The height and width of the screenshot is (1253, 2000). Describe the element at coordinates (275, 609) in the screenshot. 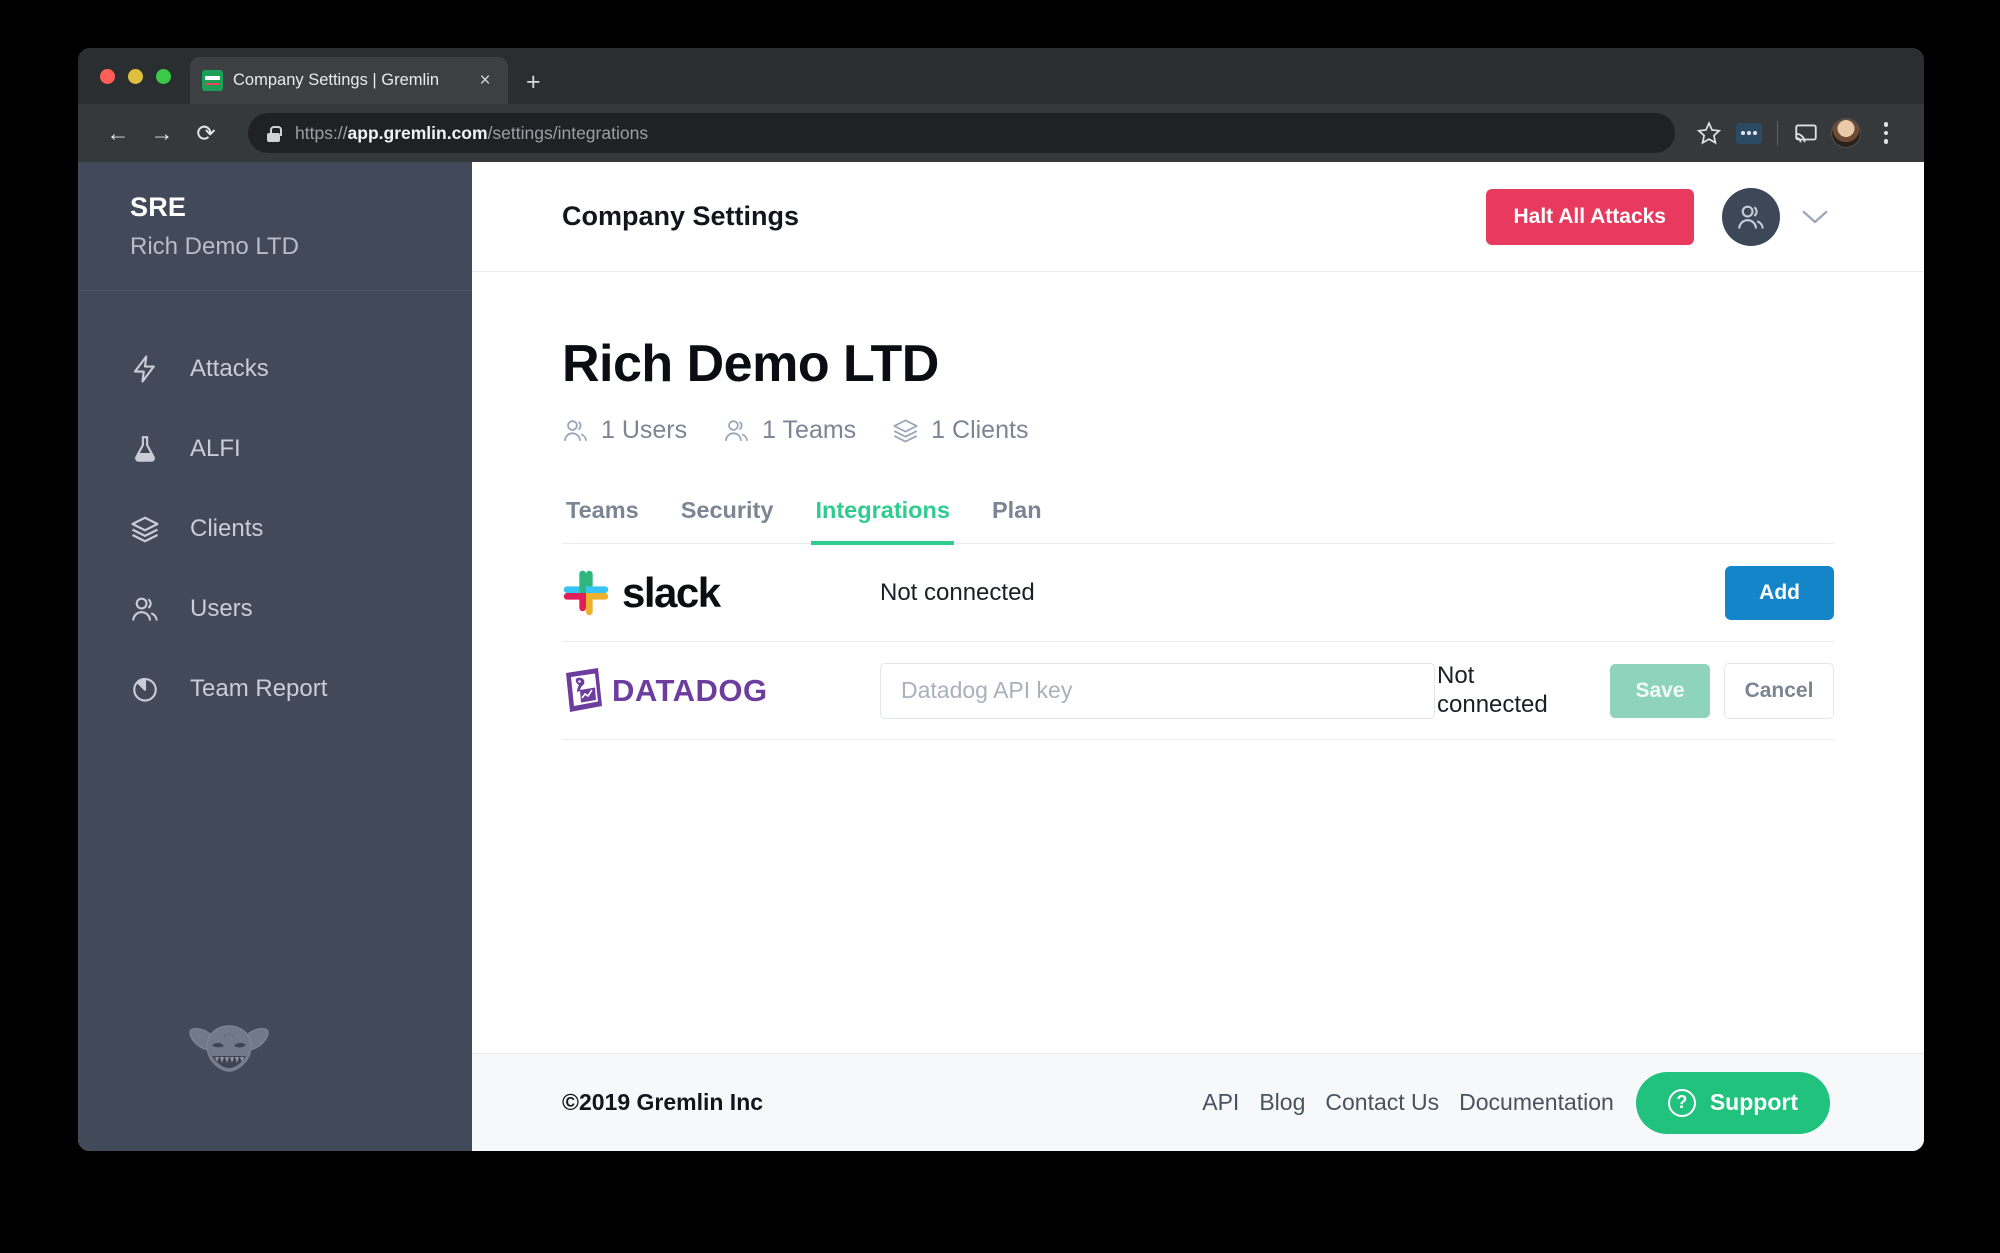

I see `sidebar-item-users: Users` at that location.